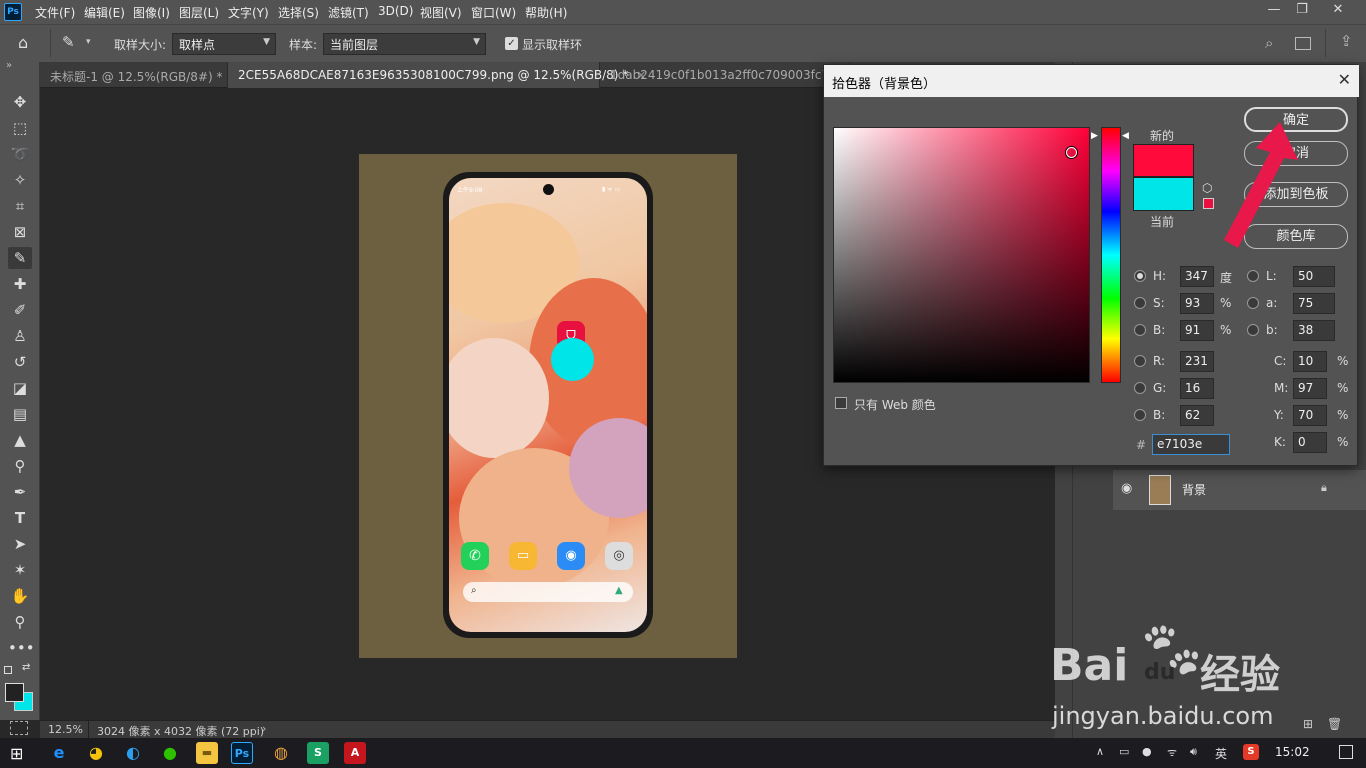  I want to click on ime-indicator: 英, so click(1221, 753).